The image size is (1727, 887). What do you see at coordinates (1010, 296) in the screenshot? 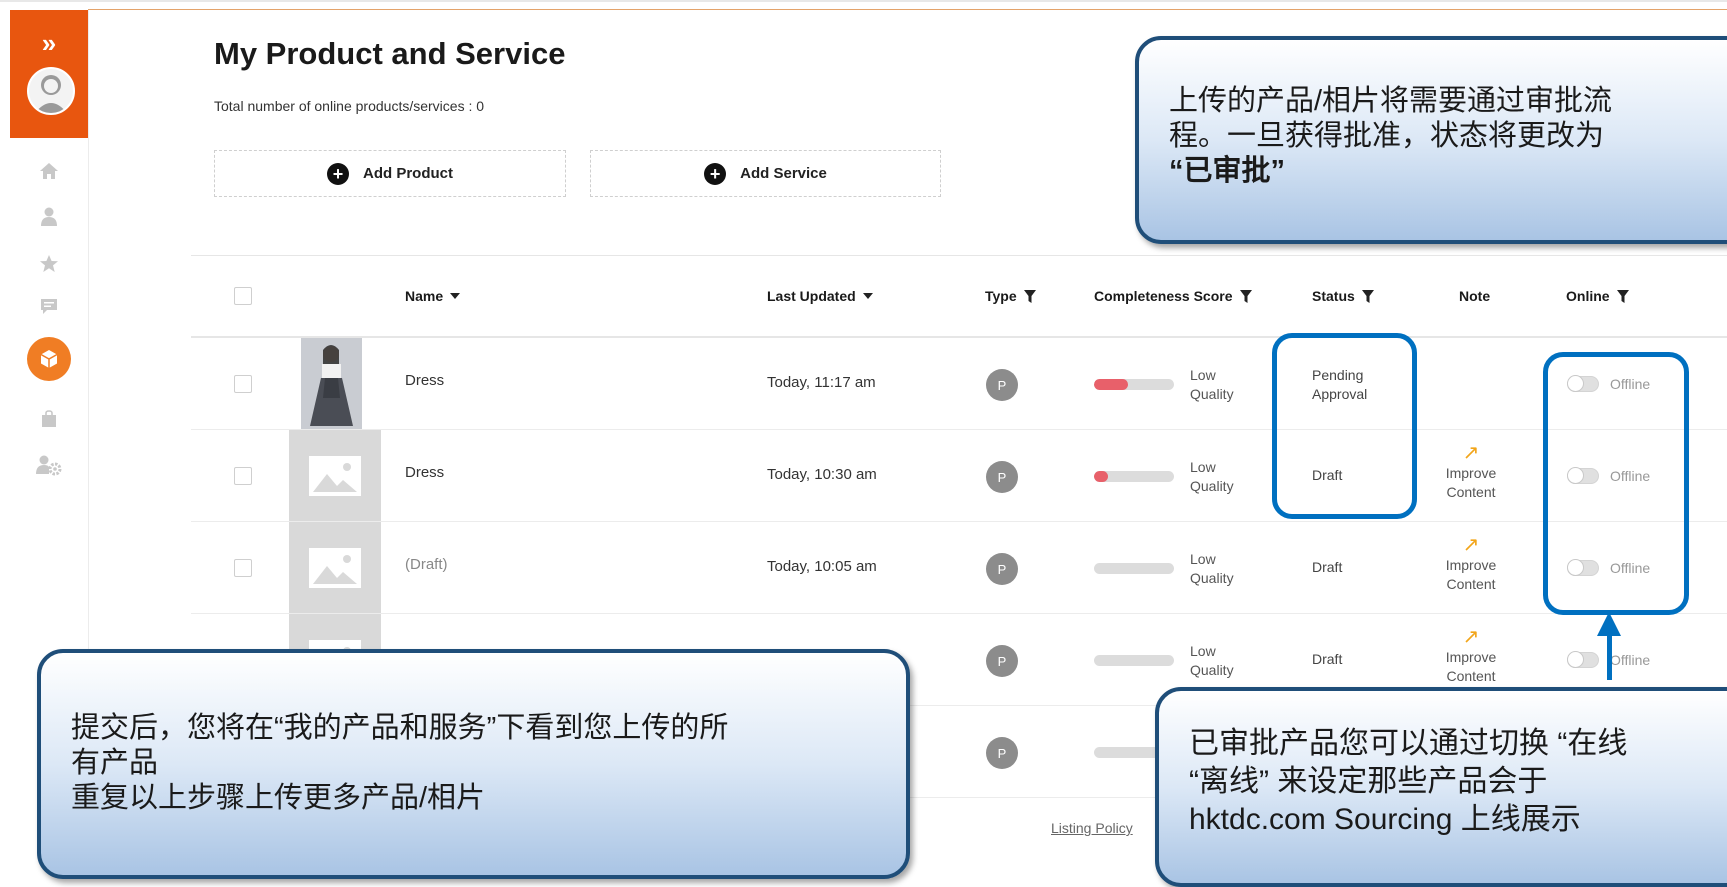
I see `column-type: Type` at bounding box center [1010, 296].